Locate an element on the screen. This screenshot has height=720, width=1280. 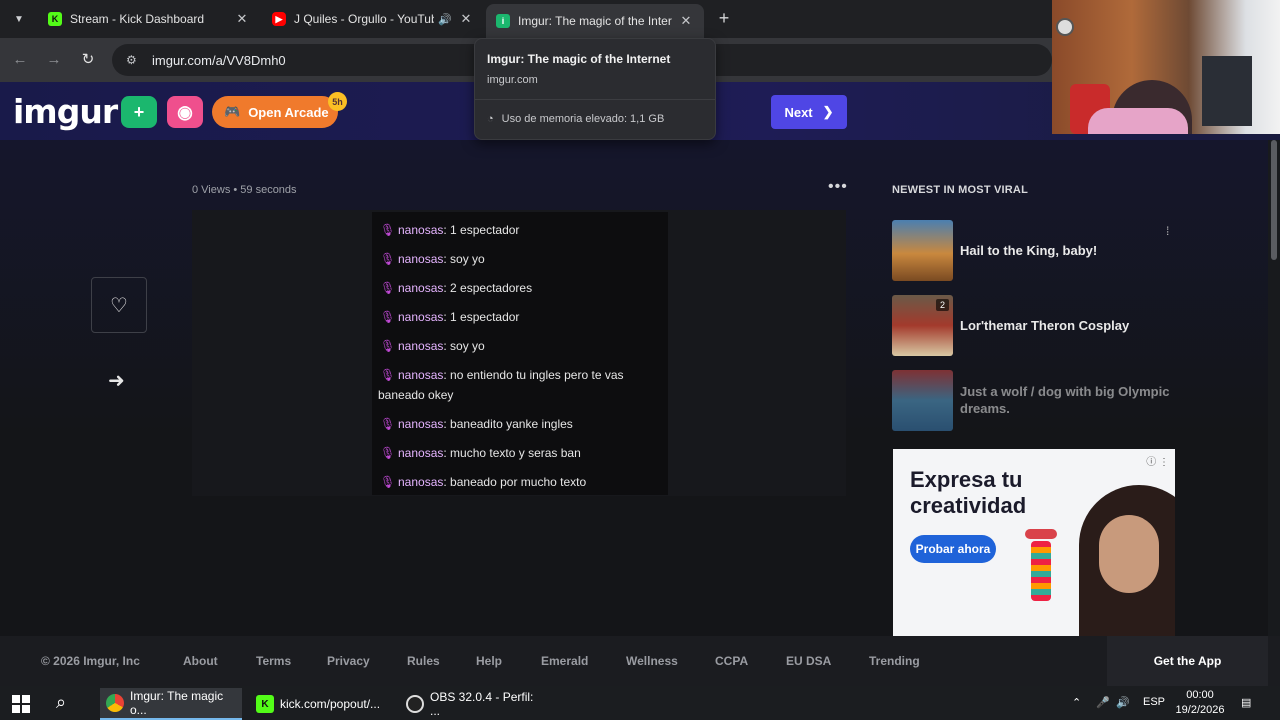
imgur-logo: imgur is located at coordinates (65, 111).